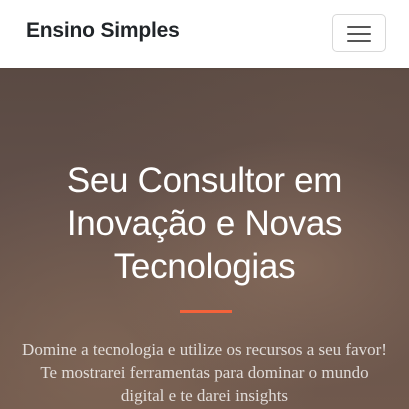  What do you see at coordinates (103, 31) in the screenshot?
I see `brand-link: Ensino Simples` at bounding box center [103, 31].